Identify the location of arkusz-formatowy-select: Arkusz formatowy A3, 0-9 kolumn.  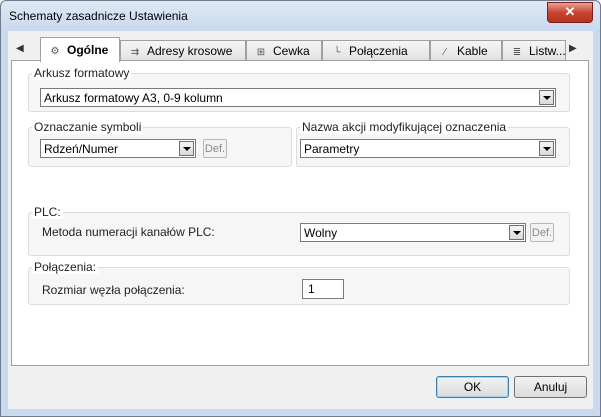
(298, 97).